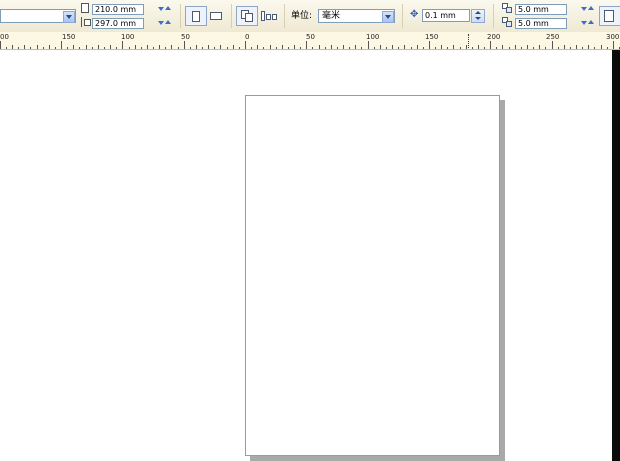 The height and width of the screenshot is (461, 620). I want to click on window-edge, so click(616, 255).